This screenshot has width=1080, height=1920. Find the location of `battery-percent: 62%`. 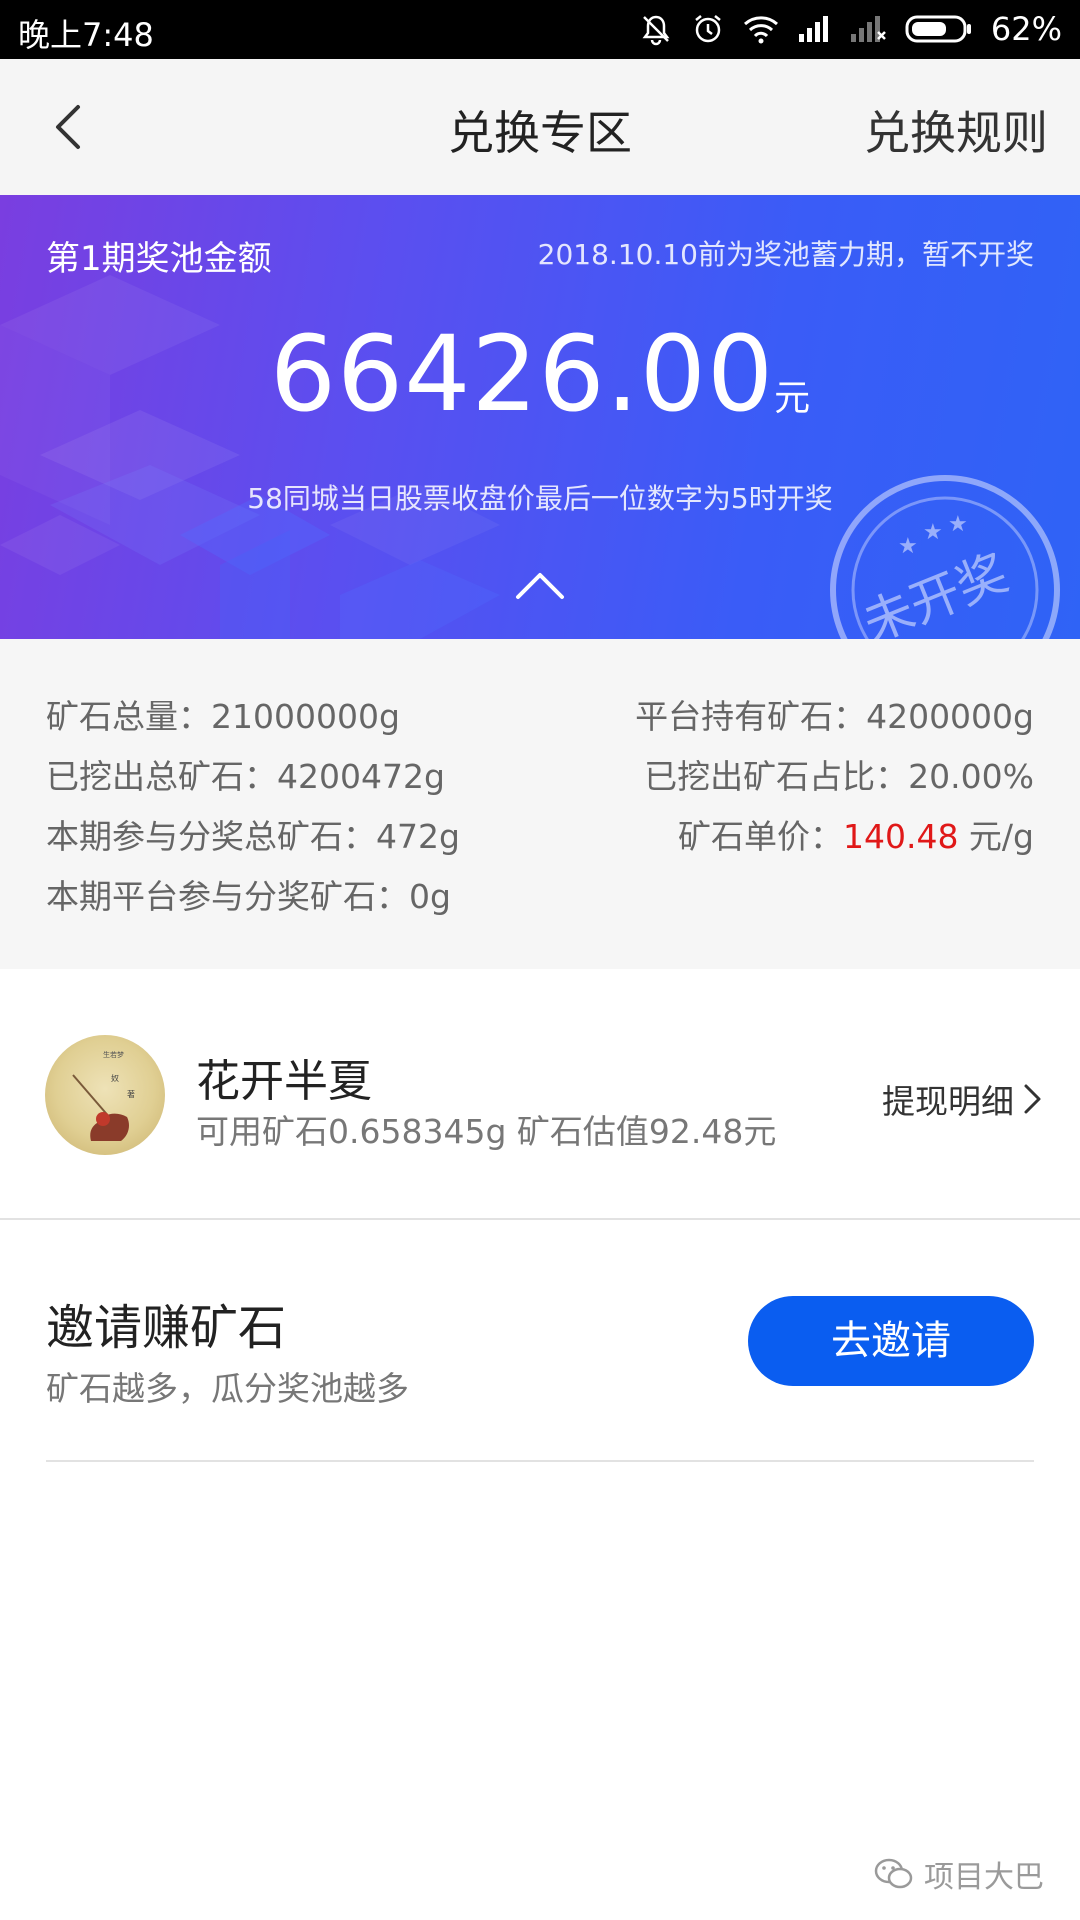

battery-percent: 62% is located at coordinates (1026, 29).